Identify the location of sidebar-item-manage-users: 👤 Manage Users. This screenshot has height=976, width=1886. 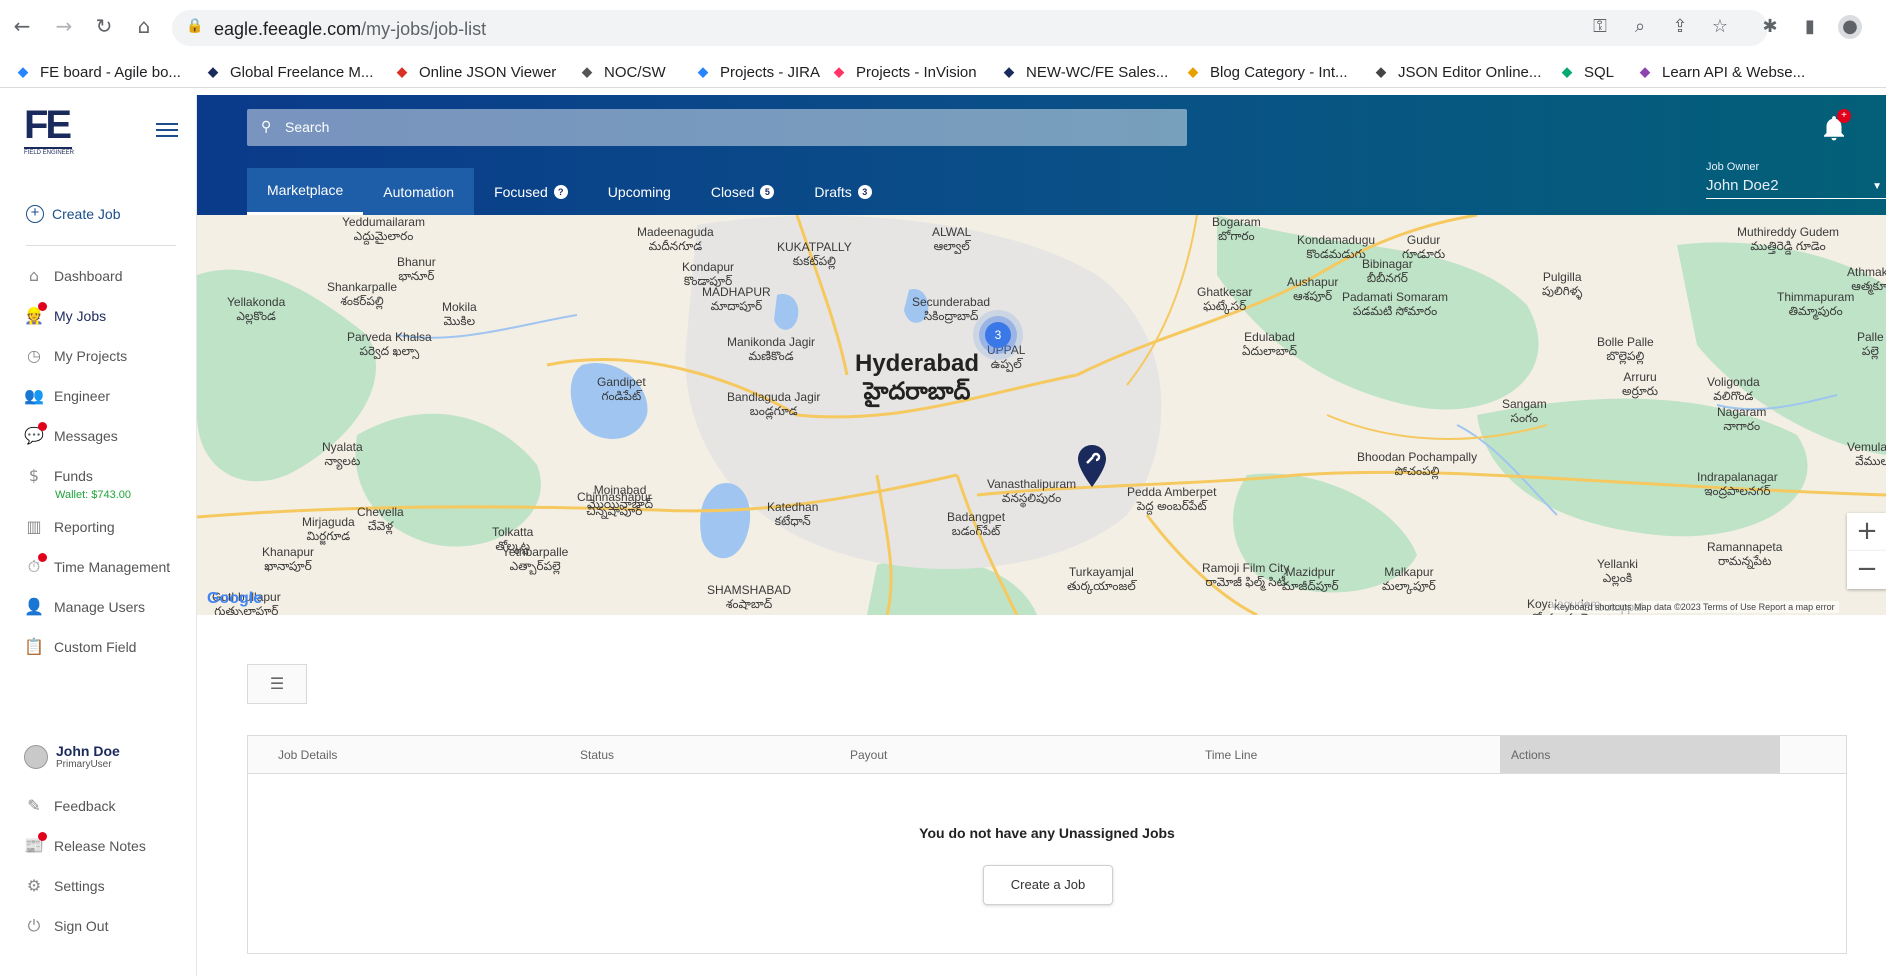
(84, 607).